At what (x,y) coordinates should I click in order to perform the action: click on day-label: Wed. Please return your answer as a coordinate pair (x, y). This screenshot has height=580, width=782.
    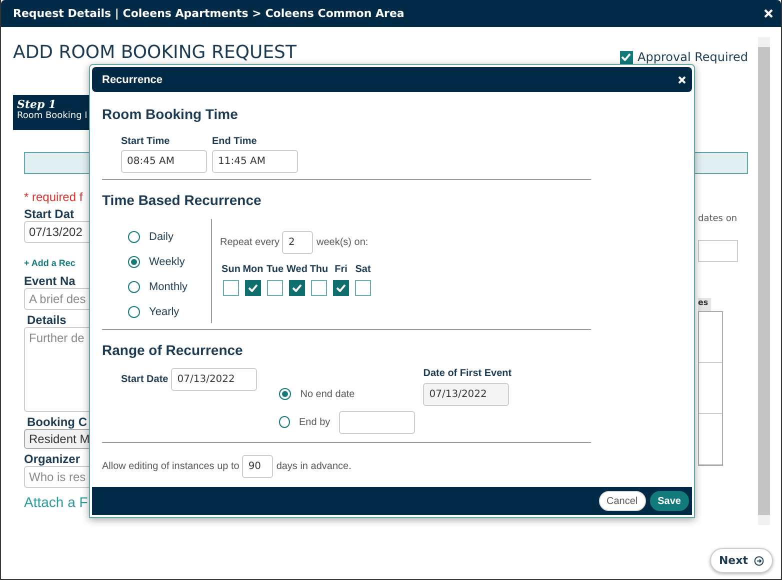
    Looking at the image, I should click on (297, 269).